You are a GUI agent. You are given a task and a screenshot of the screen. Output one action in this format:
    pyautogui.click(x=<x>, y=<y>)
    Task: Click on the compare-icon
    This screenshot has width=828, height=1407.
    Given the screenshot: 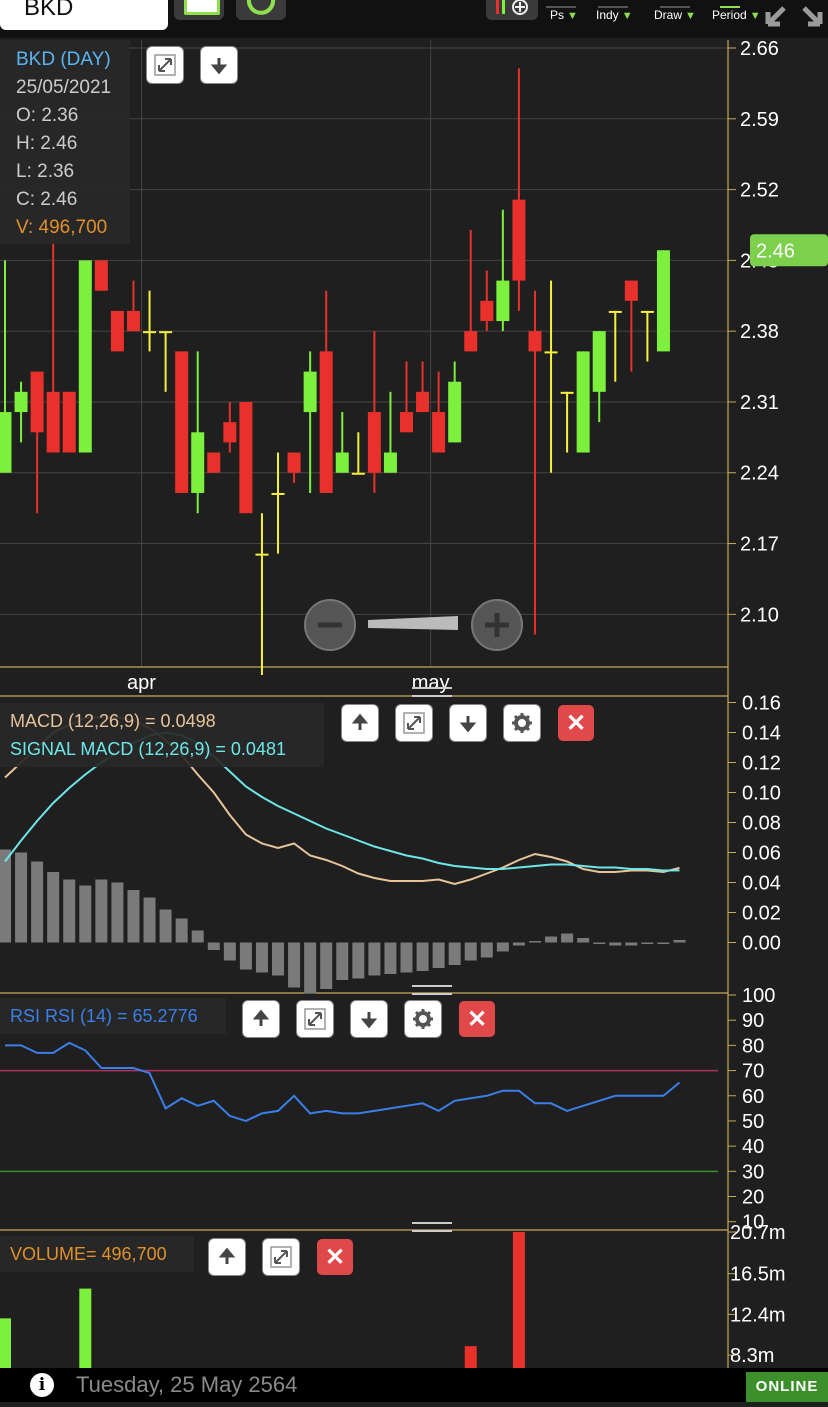 What is the action you would take?
    pyautogui.click(x=202, y=7)
    